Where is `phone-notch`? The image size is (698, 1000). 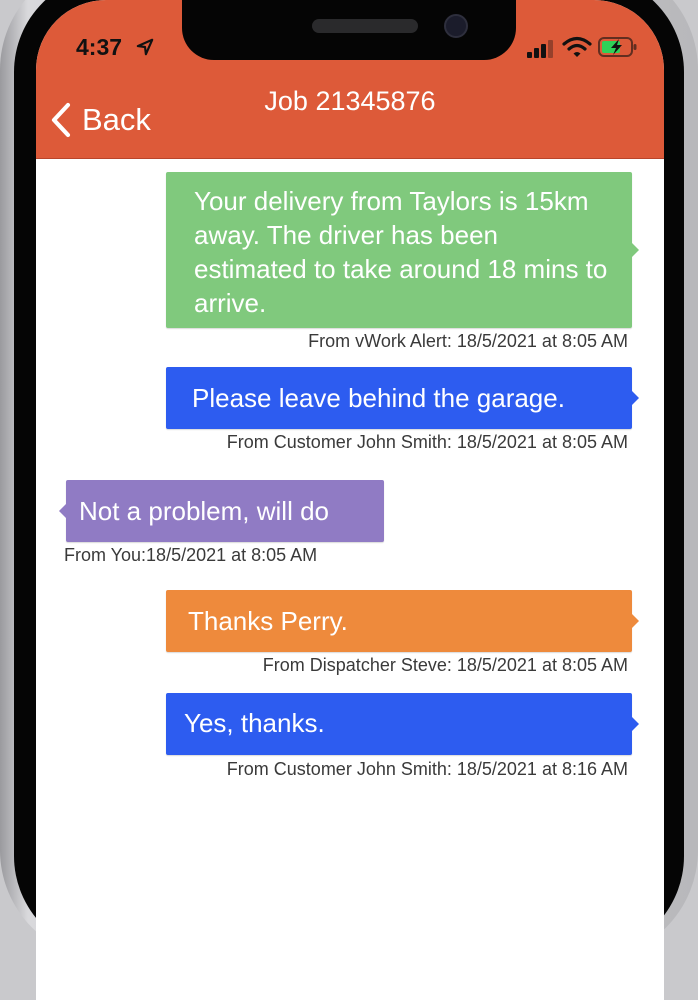 phone-notch is located at coordinates (349, 30).